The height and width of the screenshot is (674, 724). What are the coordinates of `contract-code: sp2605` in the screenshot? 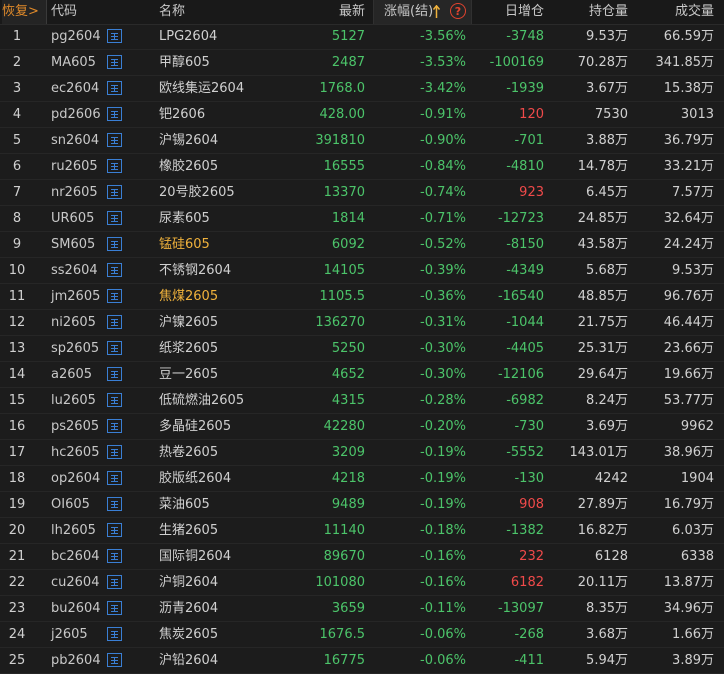 It's located at (75, 348).